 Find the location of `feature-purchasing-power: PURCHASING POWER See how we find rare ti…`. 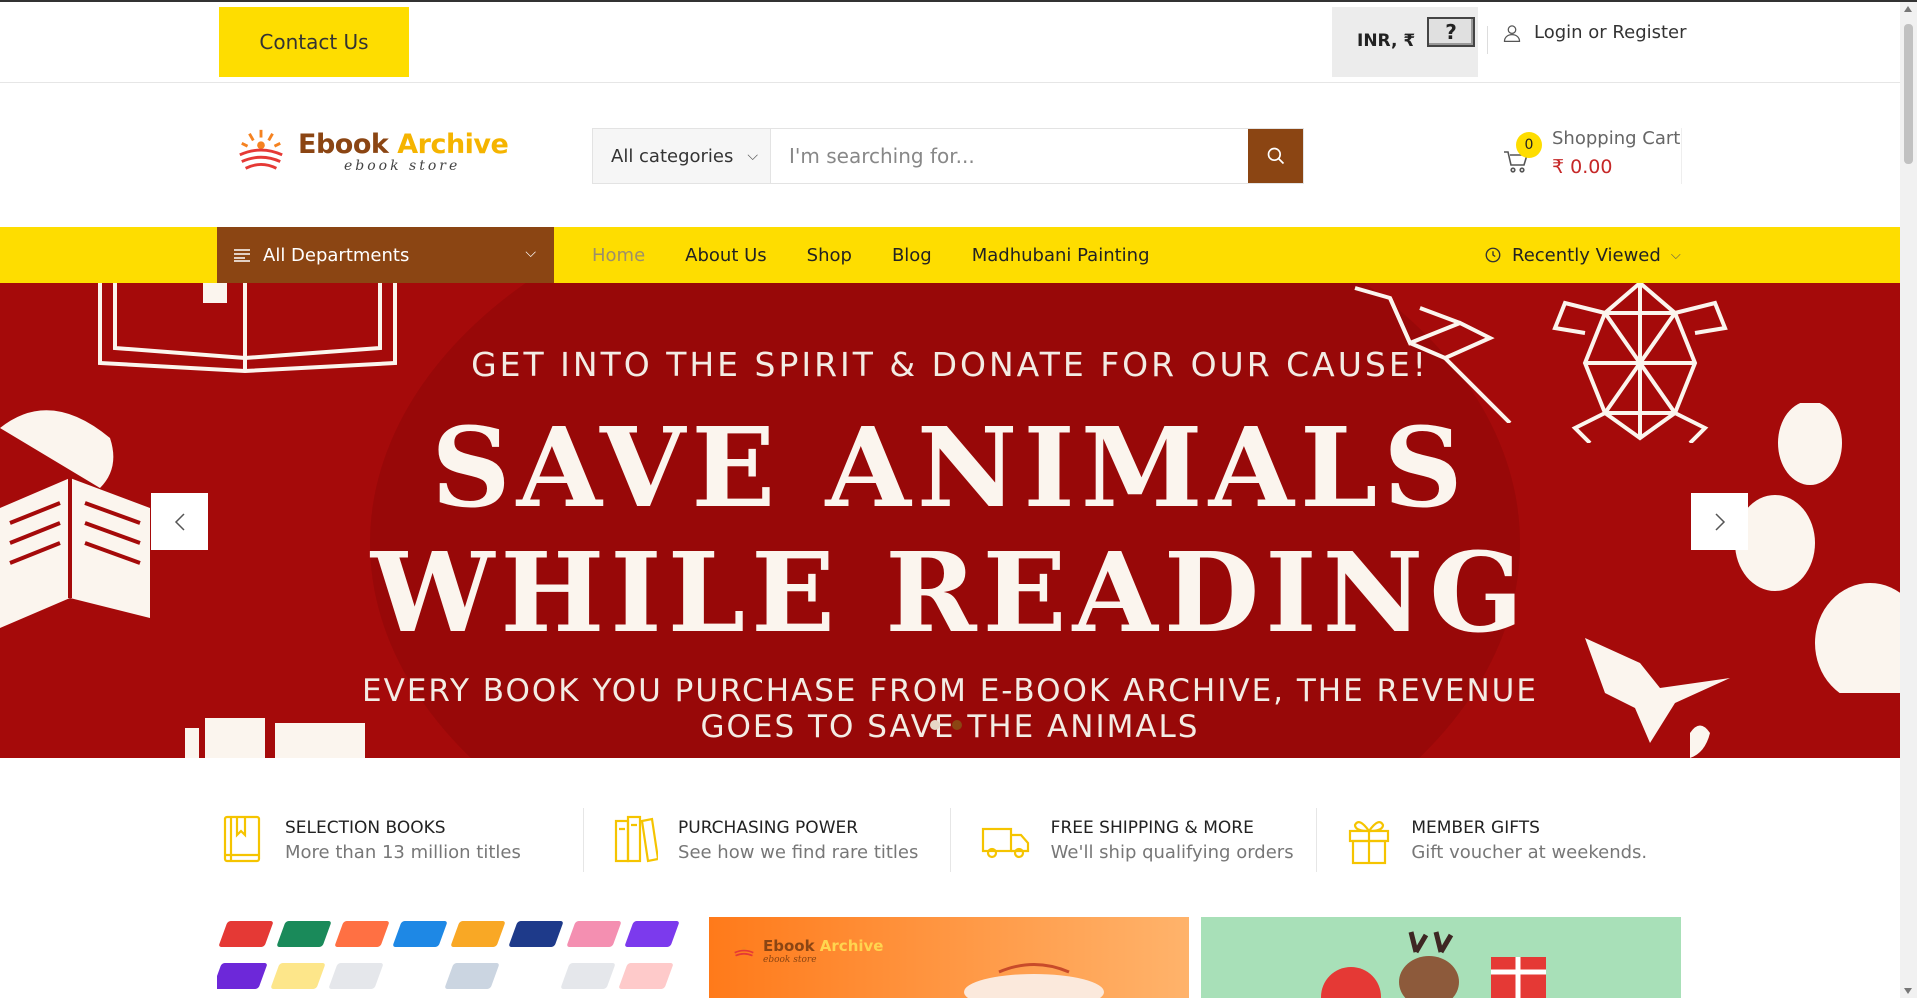

feature-purchasing-power: PURCHASING POWER See how we find rare ti… is located at coordinates (766, 840).